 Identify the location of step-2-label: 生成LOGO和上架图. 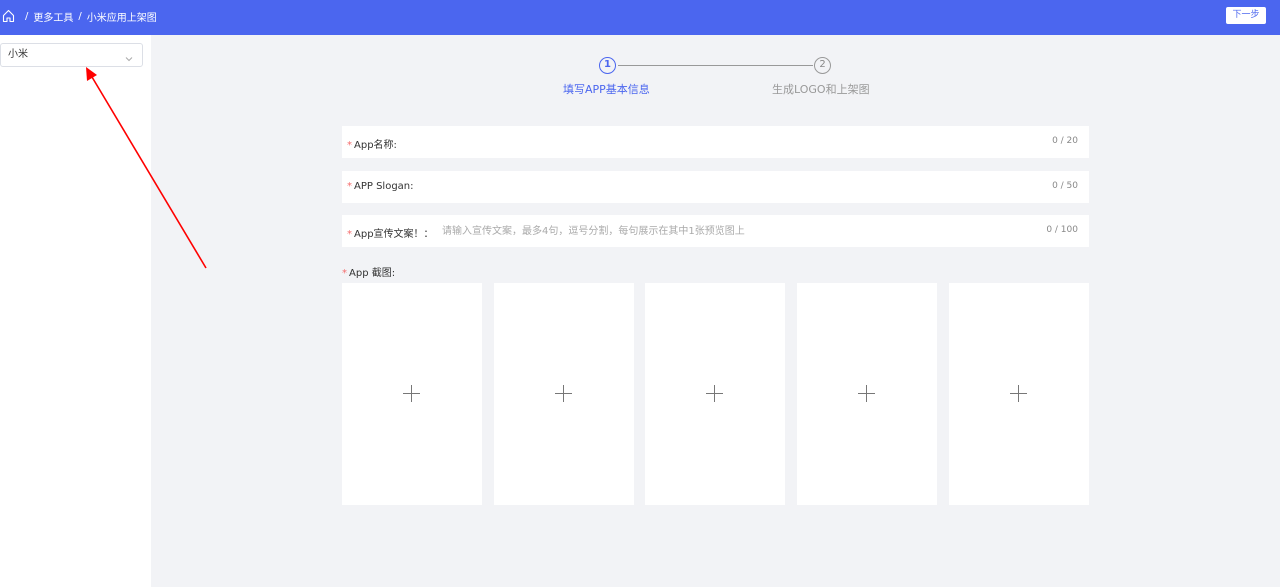
(821, 89).